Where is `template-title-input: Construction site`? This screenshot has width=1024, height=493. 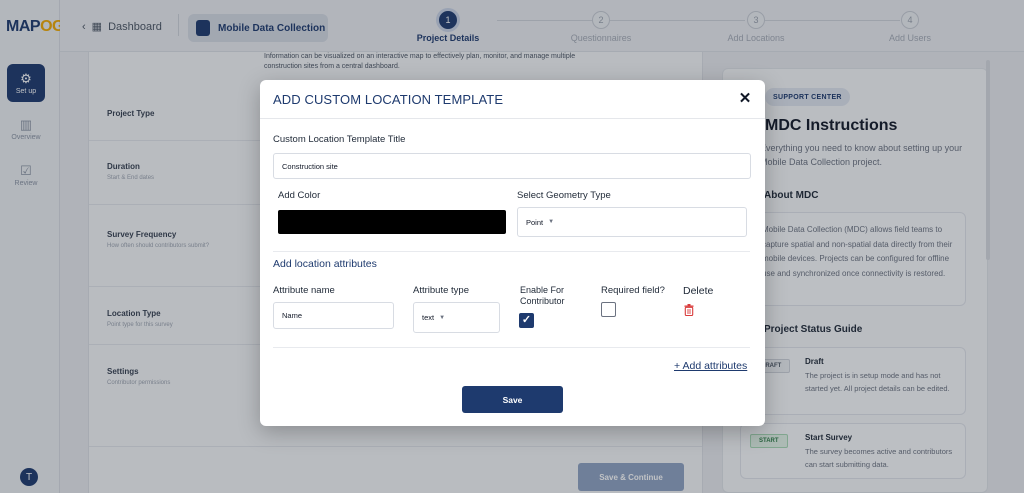 template-title-input: Construction site is located at coordinates (512, 166).